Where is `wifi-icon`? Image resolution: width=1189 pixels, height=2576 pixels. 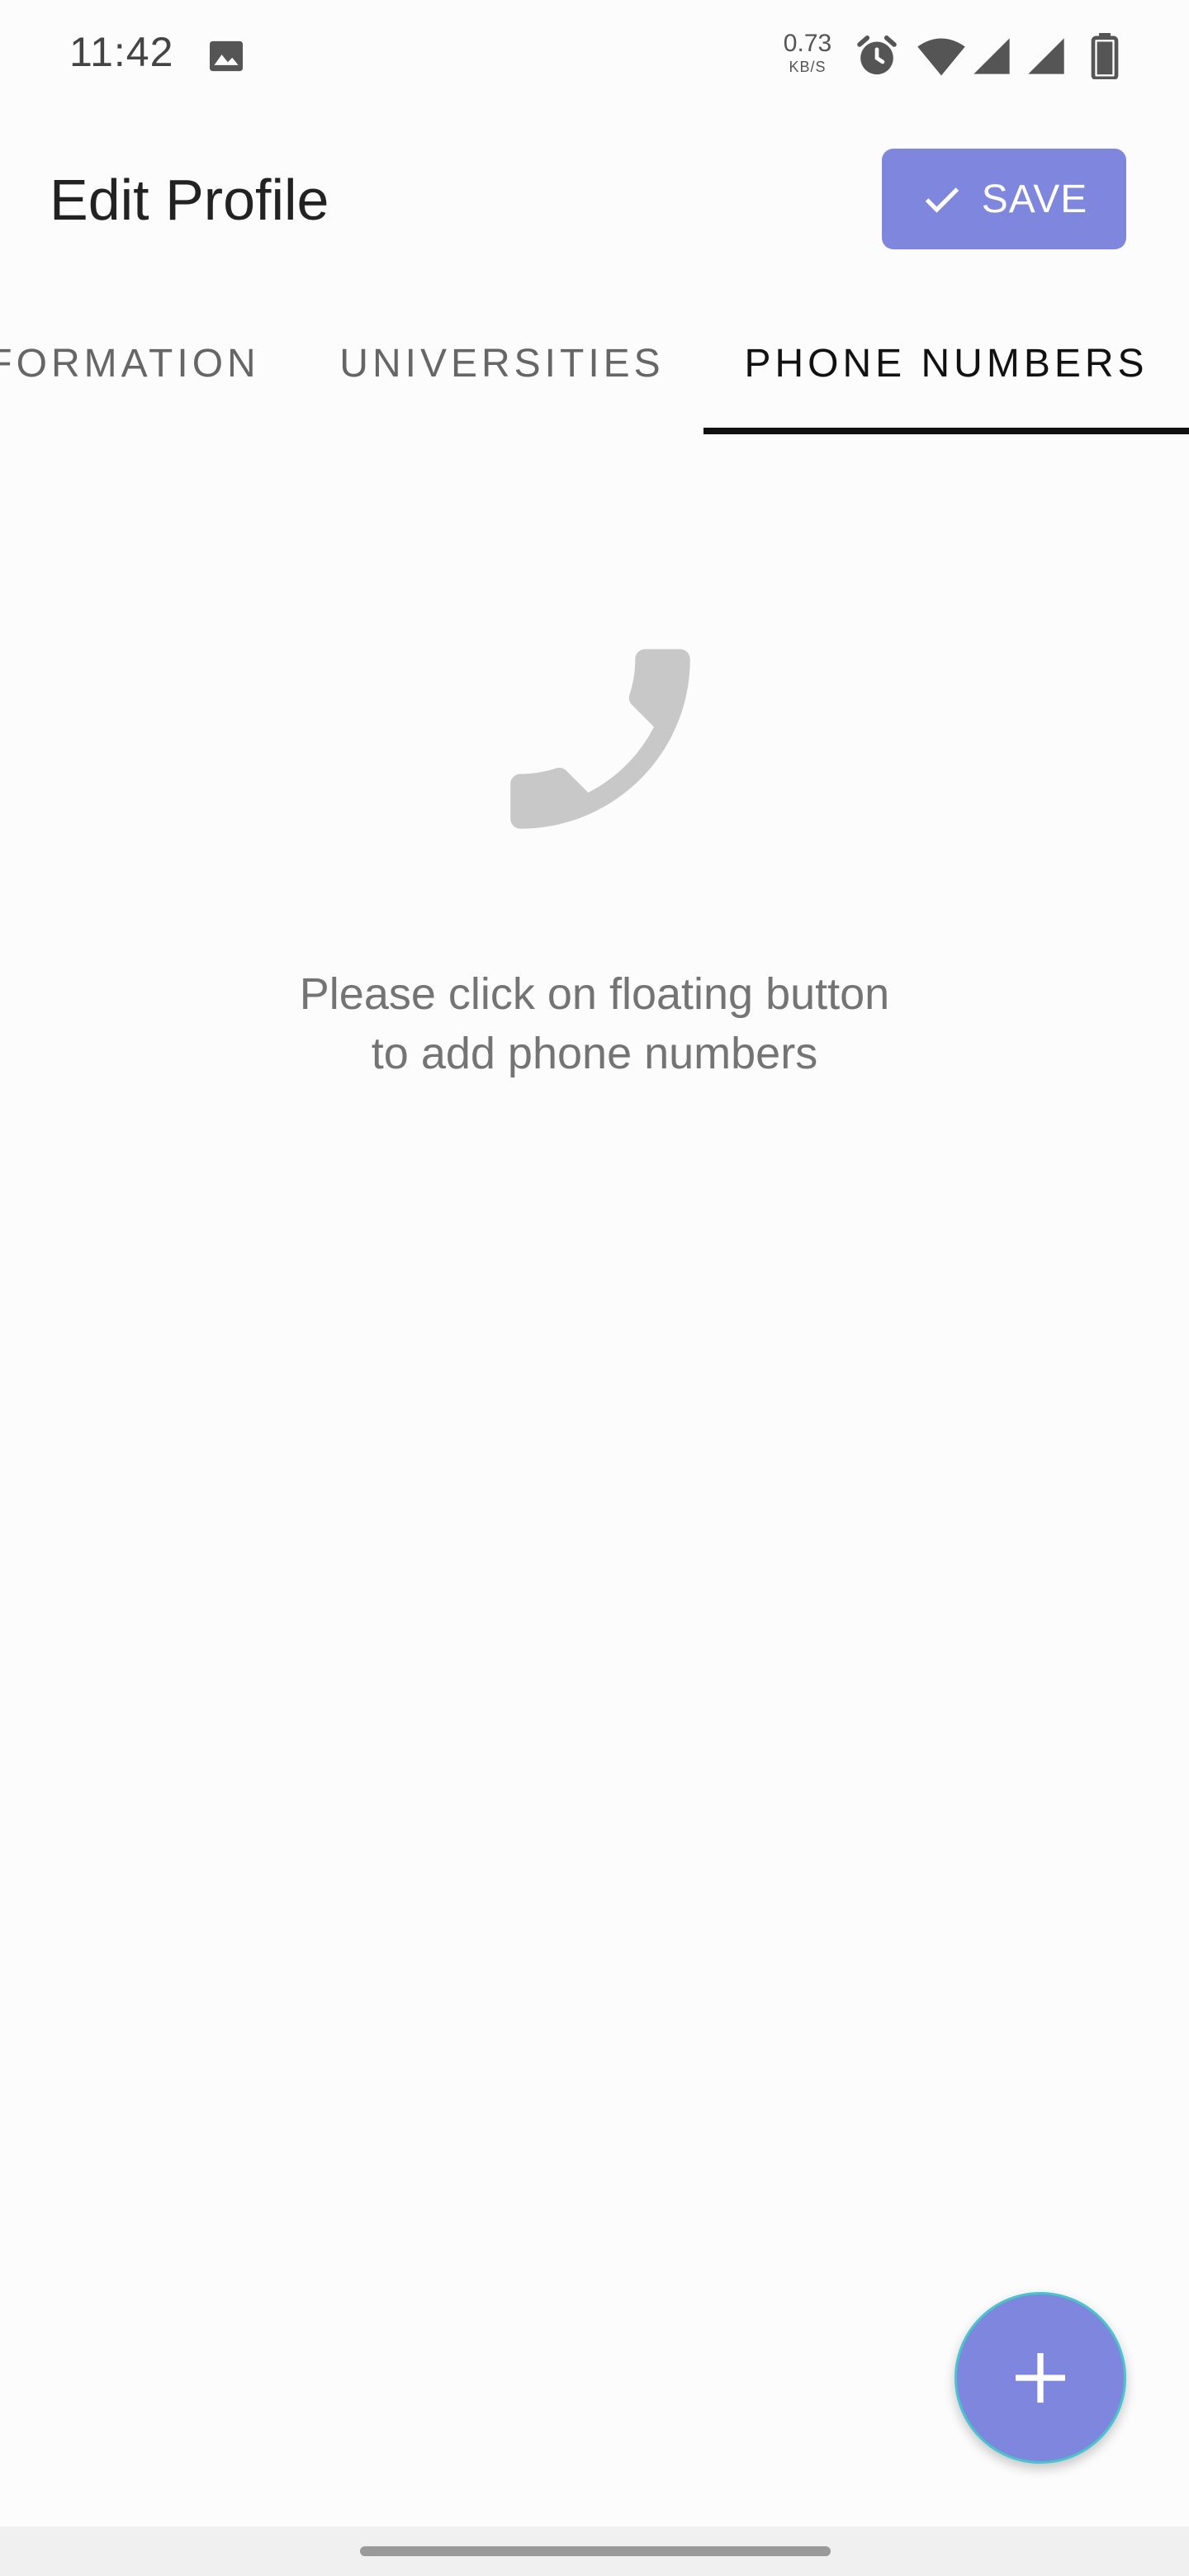 wifi-icon is located at coordinates (941, 57).